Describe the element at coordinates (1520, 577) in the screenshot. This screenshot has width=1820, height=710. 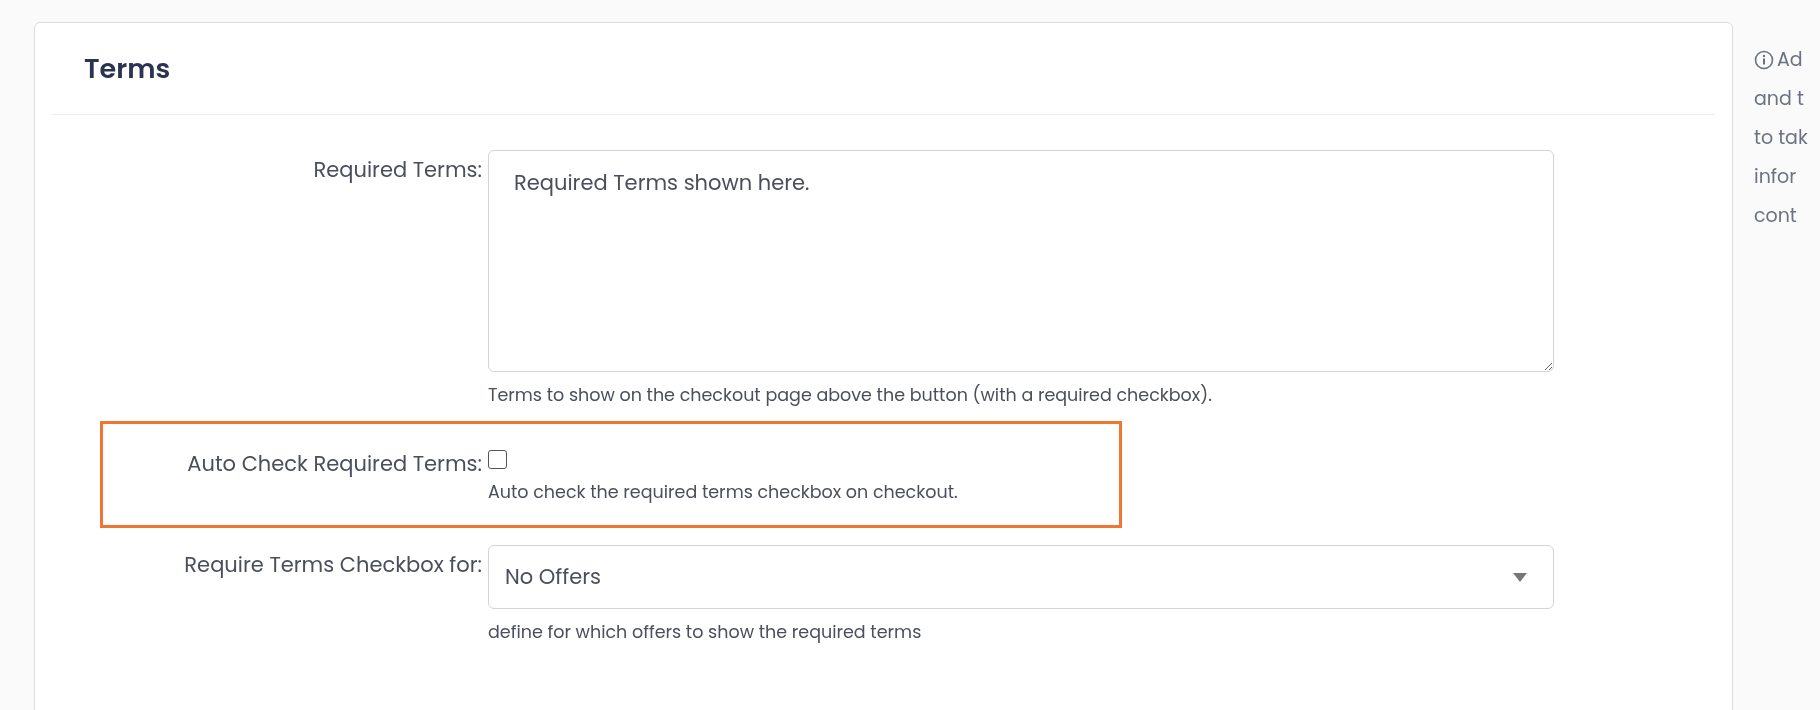
I see `caret-icon` at that location.